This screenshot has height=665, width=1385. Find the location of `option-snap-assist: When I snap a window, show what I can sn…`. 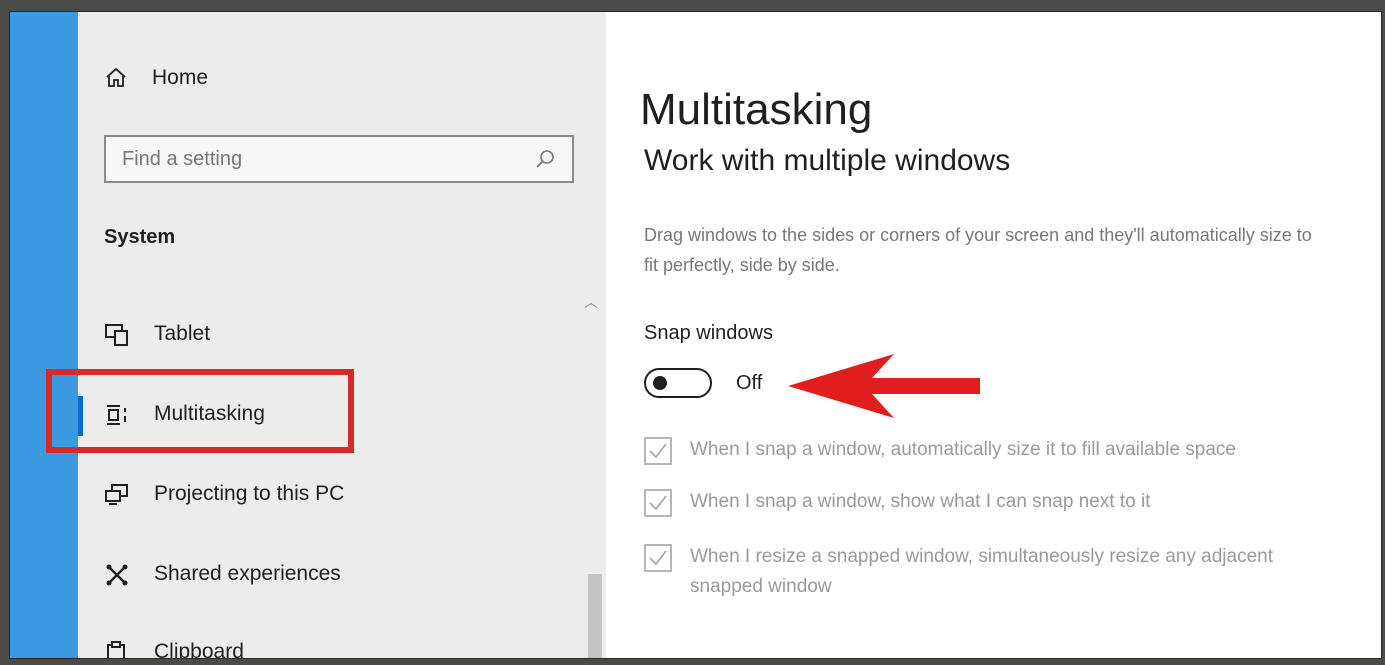

option-snap-assist: When I snap a window, show what I can sn… is located at coordinates (897, 502).